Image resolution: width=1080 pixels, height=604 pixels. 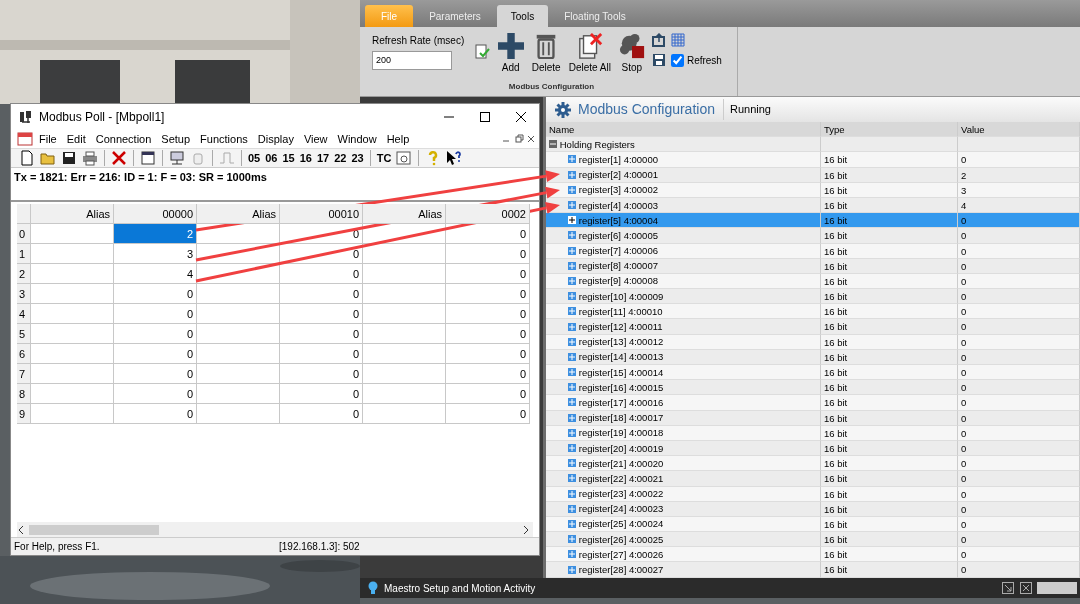 What do you see at coordinates (21, 529) in the screenshot?
I see `scroll-left-icon` at bounding box center [21, 529].